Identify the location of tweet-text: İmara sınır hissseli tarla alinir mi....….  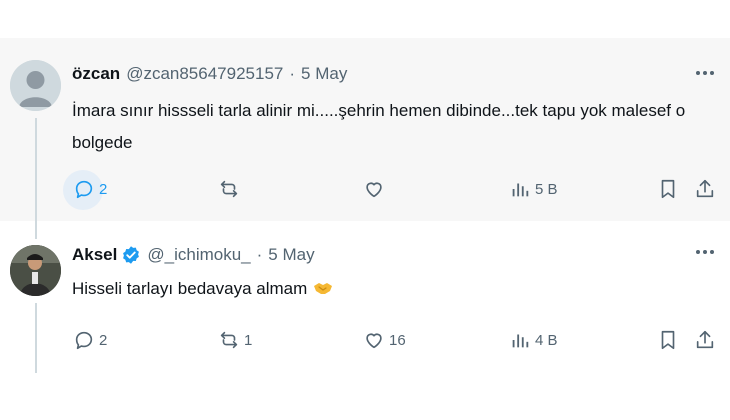
(379, 126).